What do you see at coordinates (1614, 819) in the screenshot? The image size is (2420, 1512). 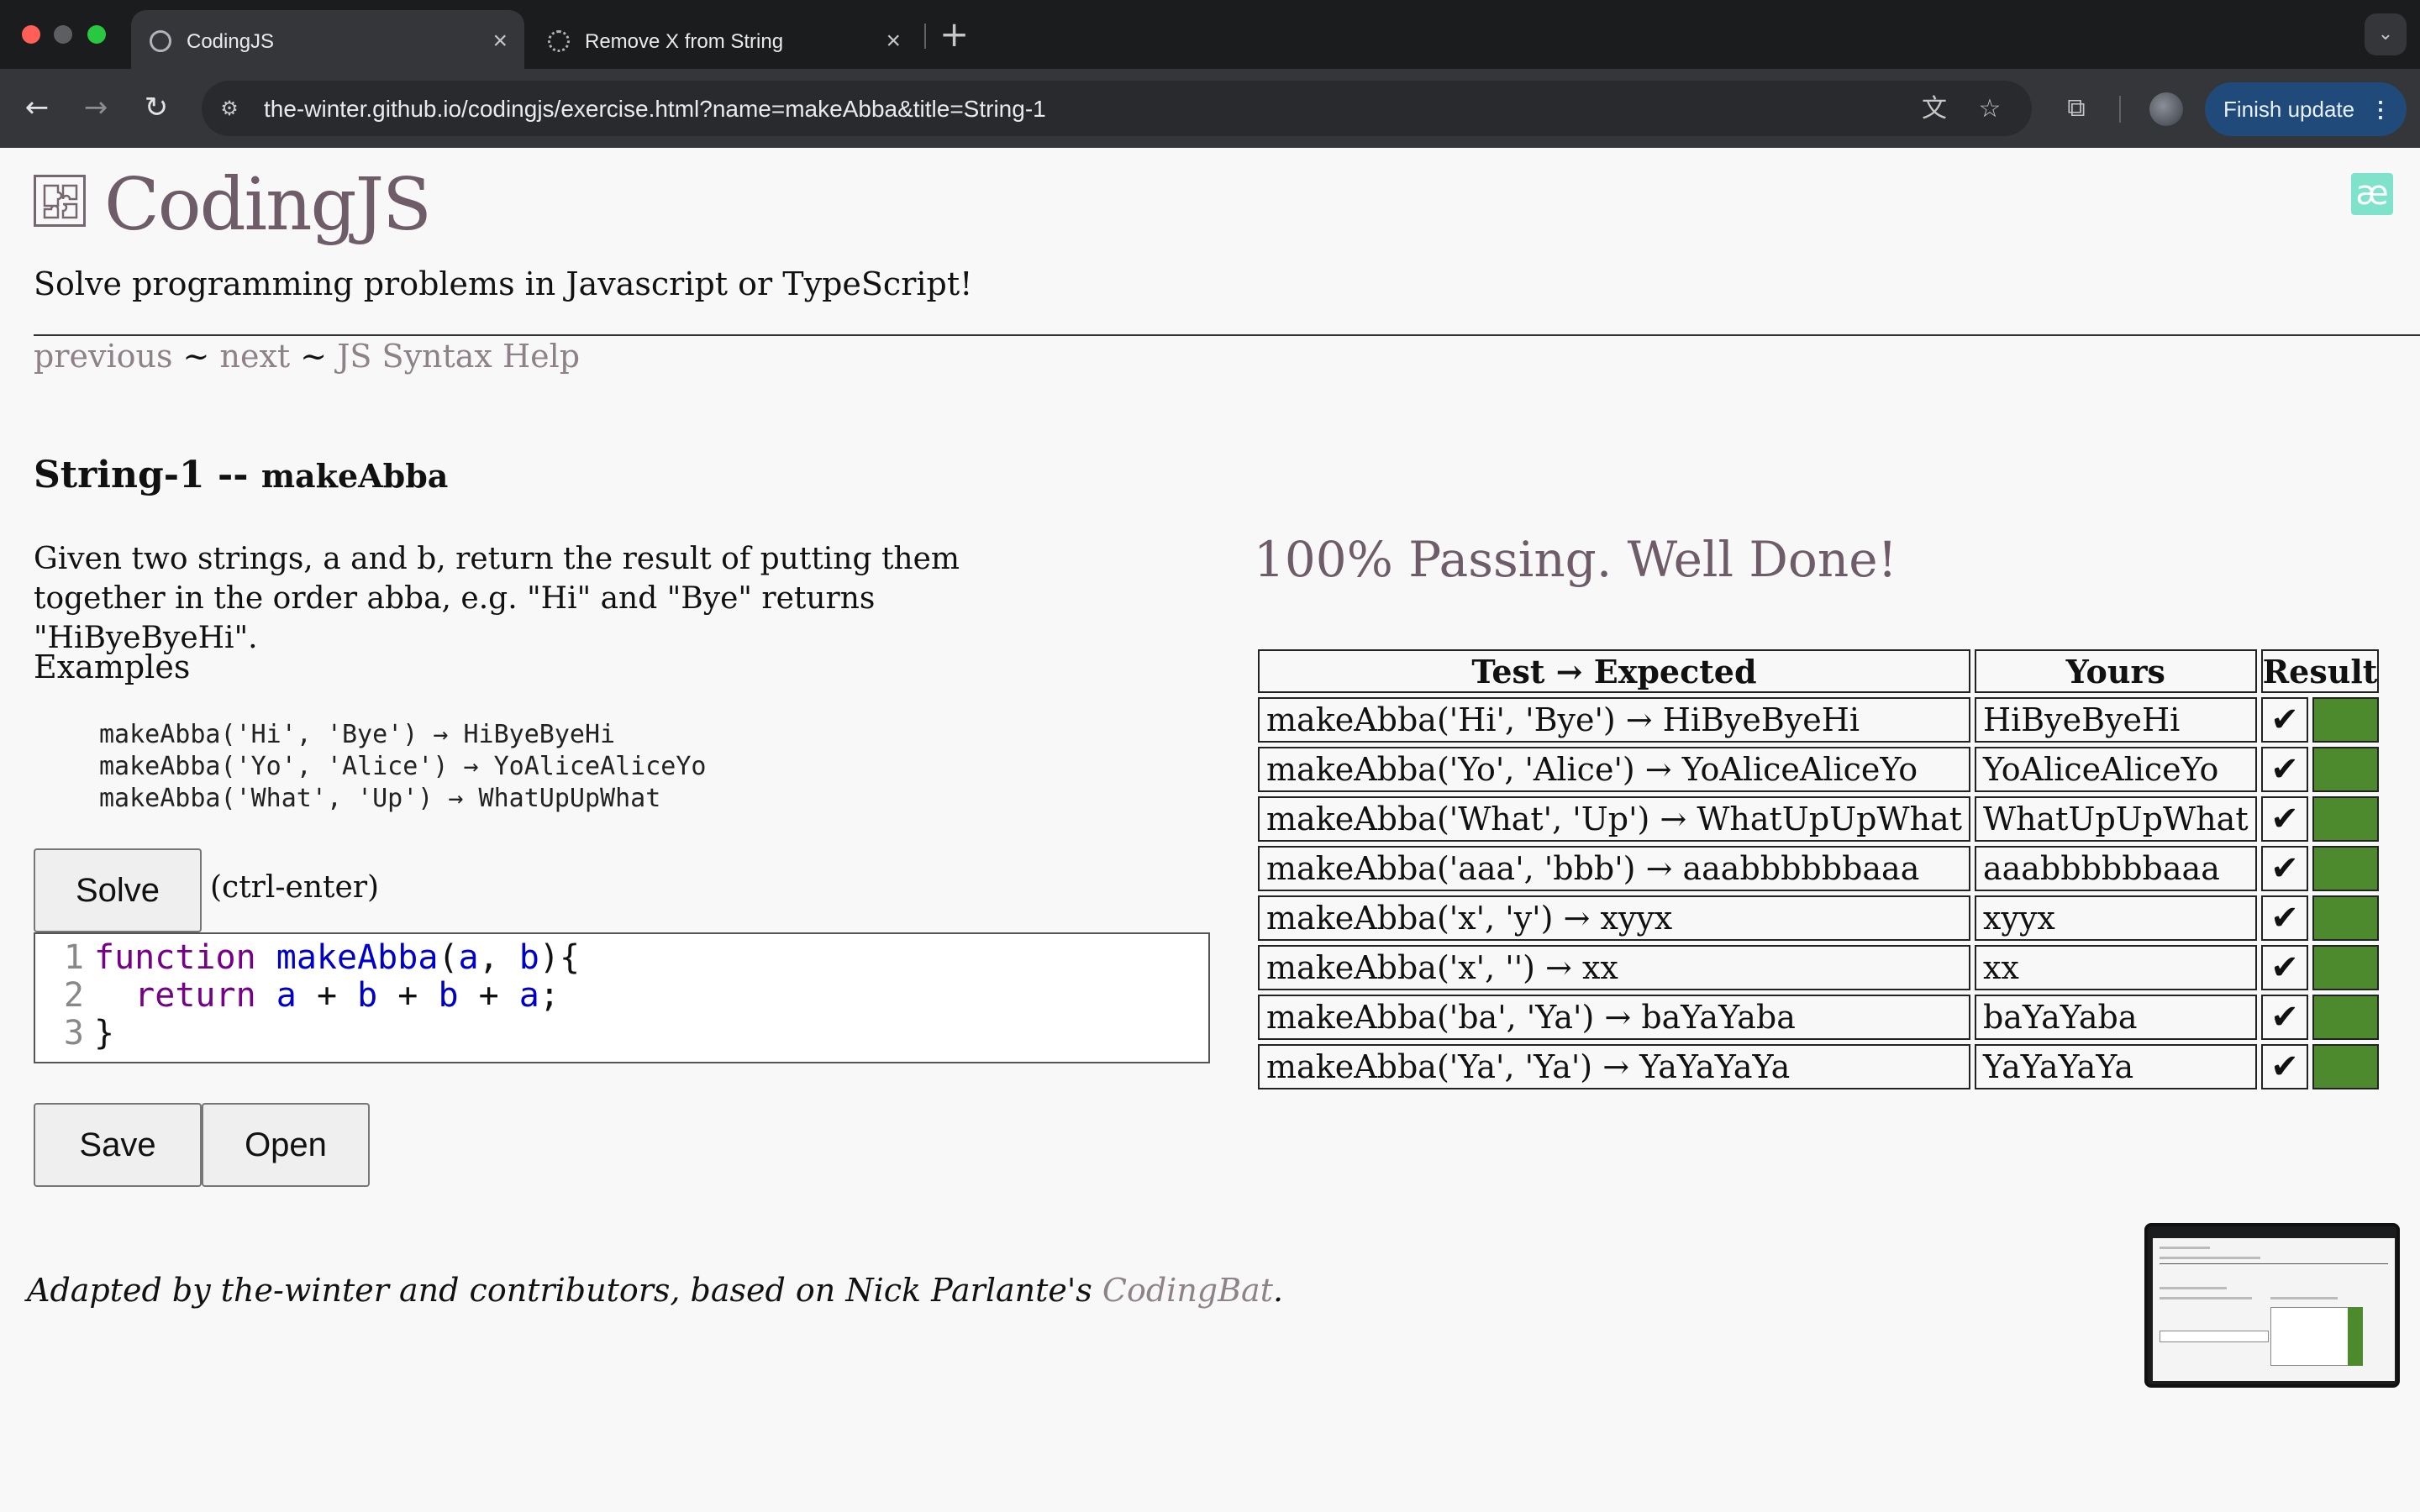 I see `test-cell: makeAbba('What', 'Up') → WhatUpUpWhat` at bounding box center [1614, 819].